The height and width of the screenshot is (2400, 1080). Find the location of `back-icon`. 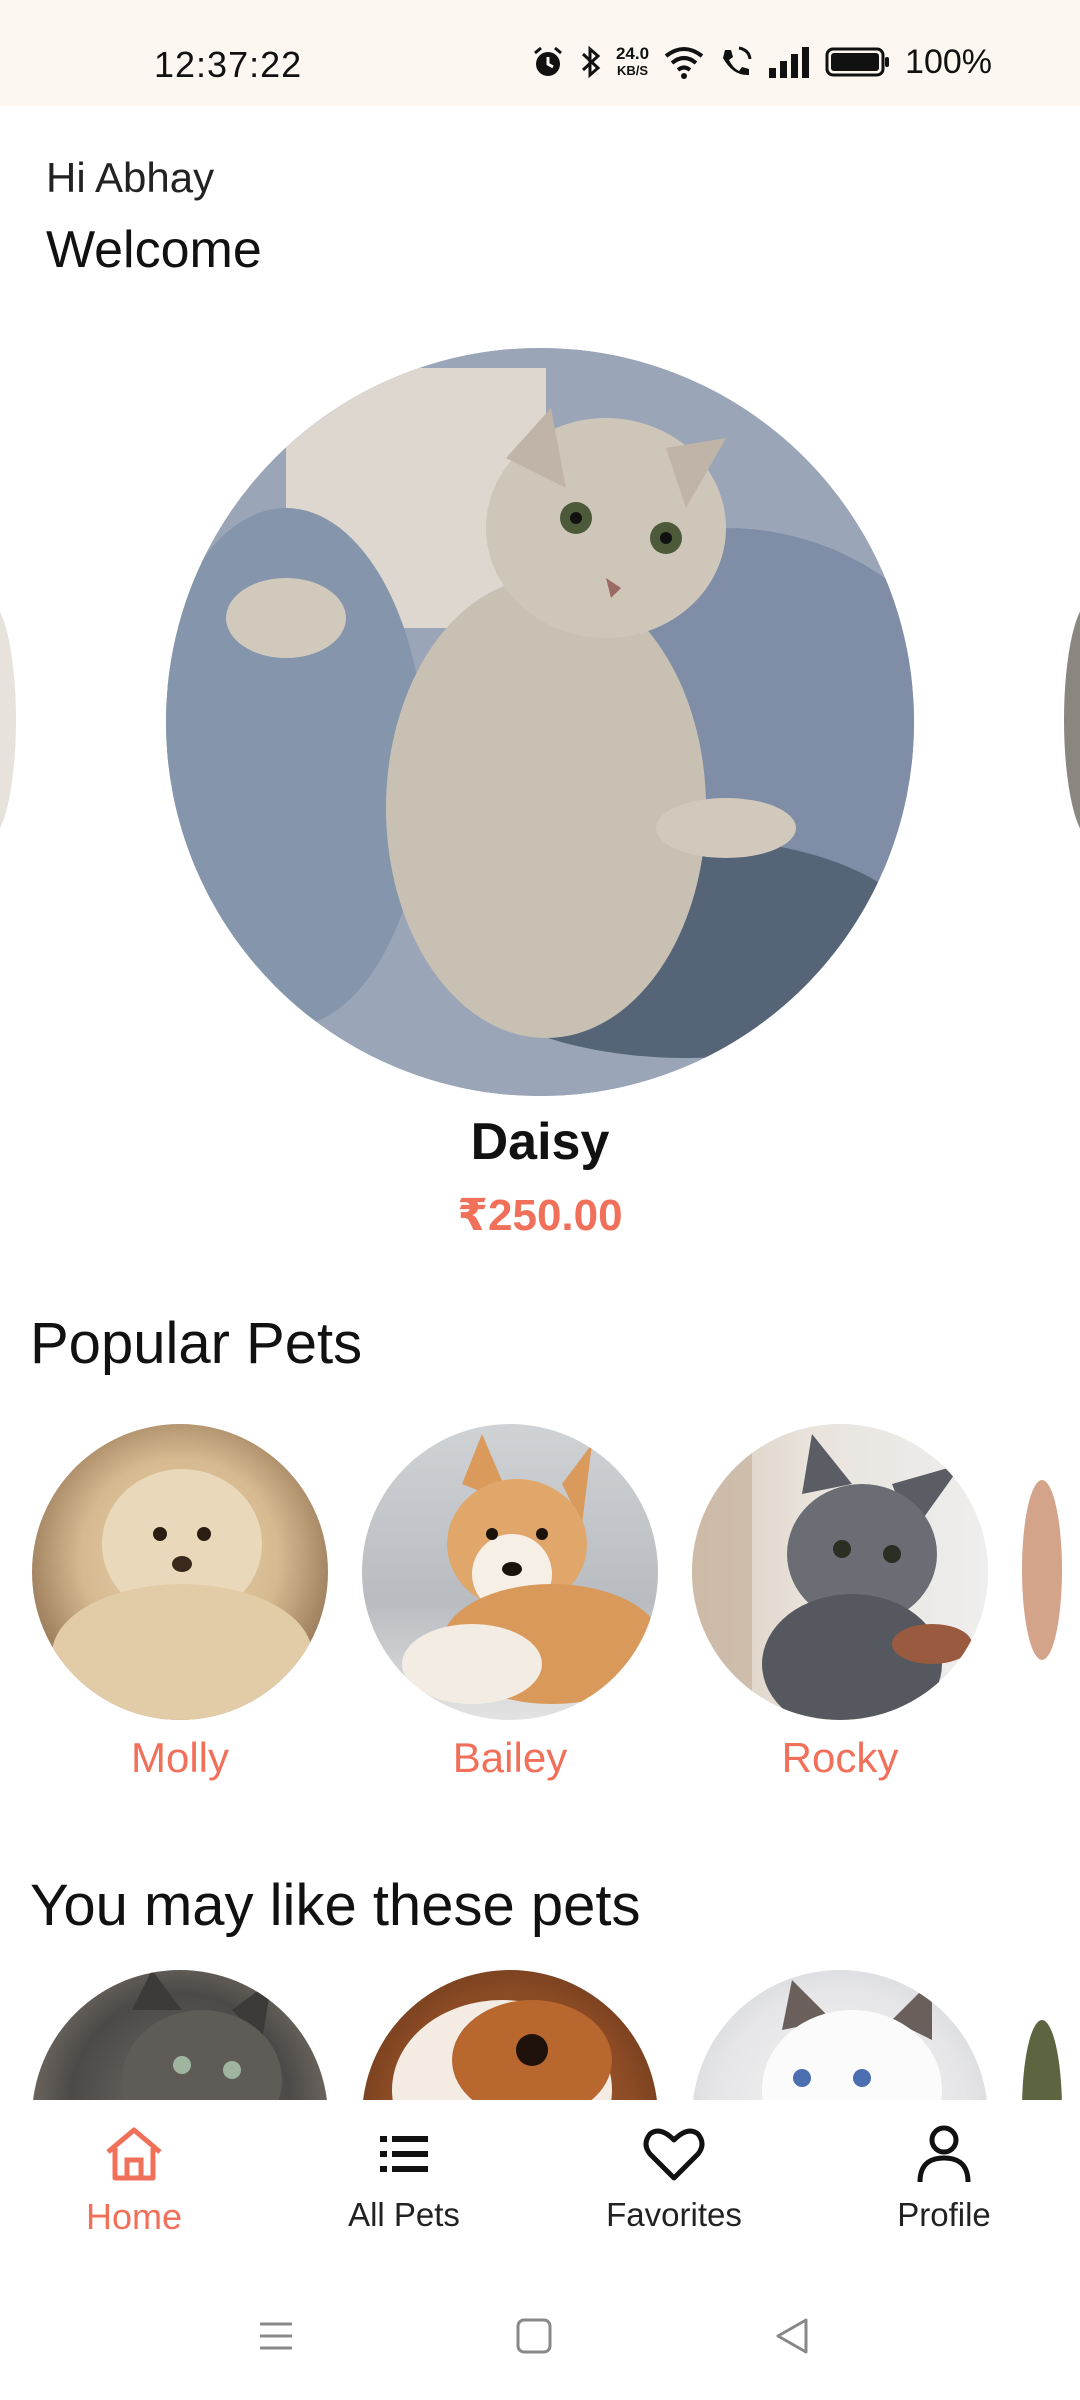

back-icon is located at coordinates (792, 2336).